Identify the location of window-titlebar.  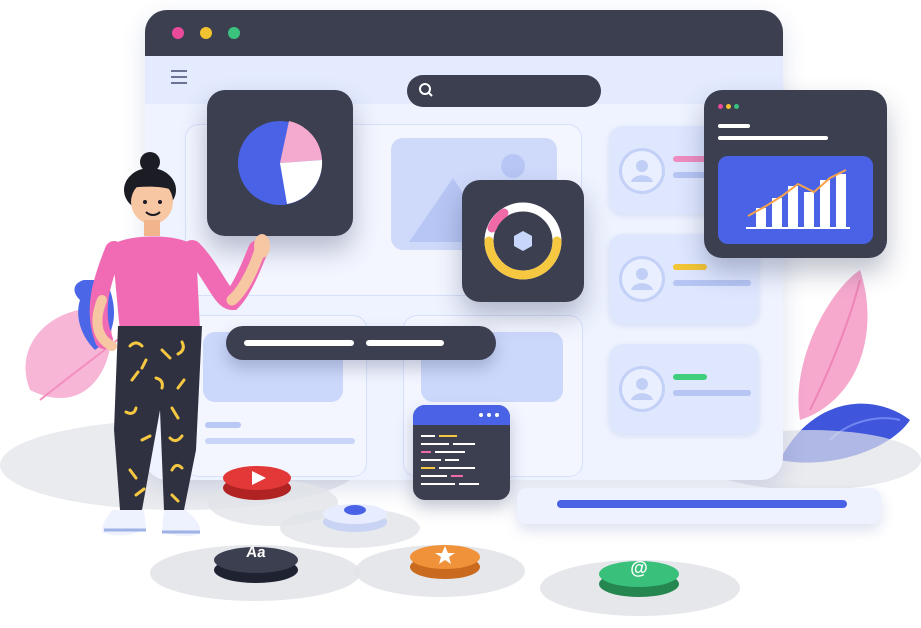
(464, 33).